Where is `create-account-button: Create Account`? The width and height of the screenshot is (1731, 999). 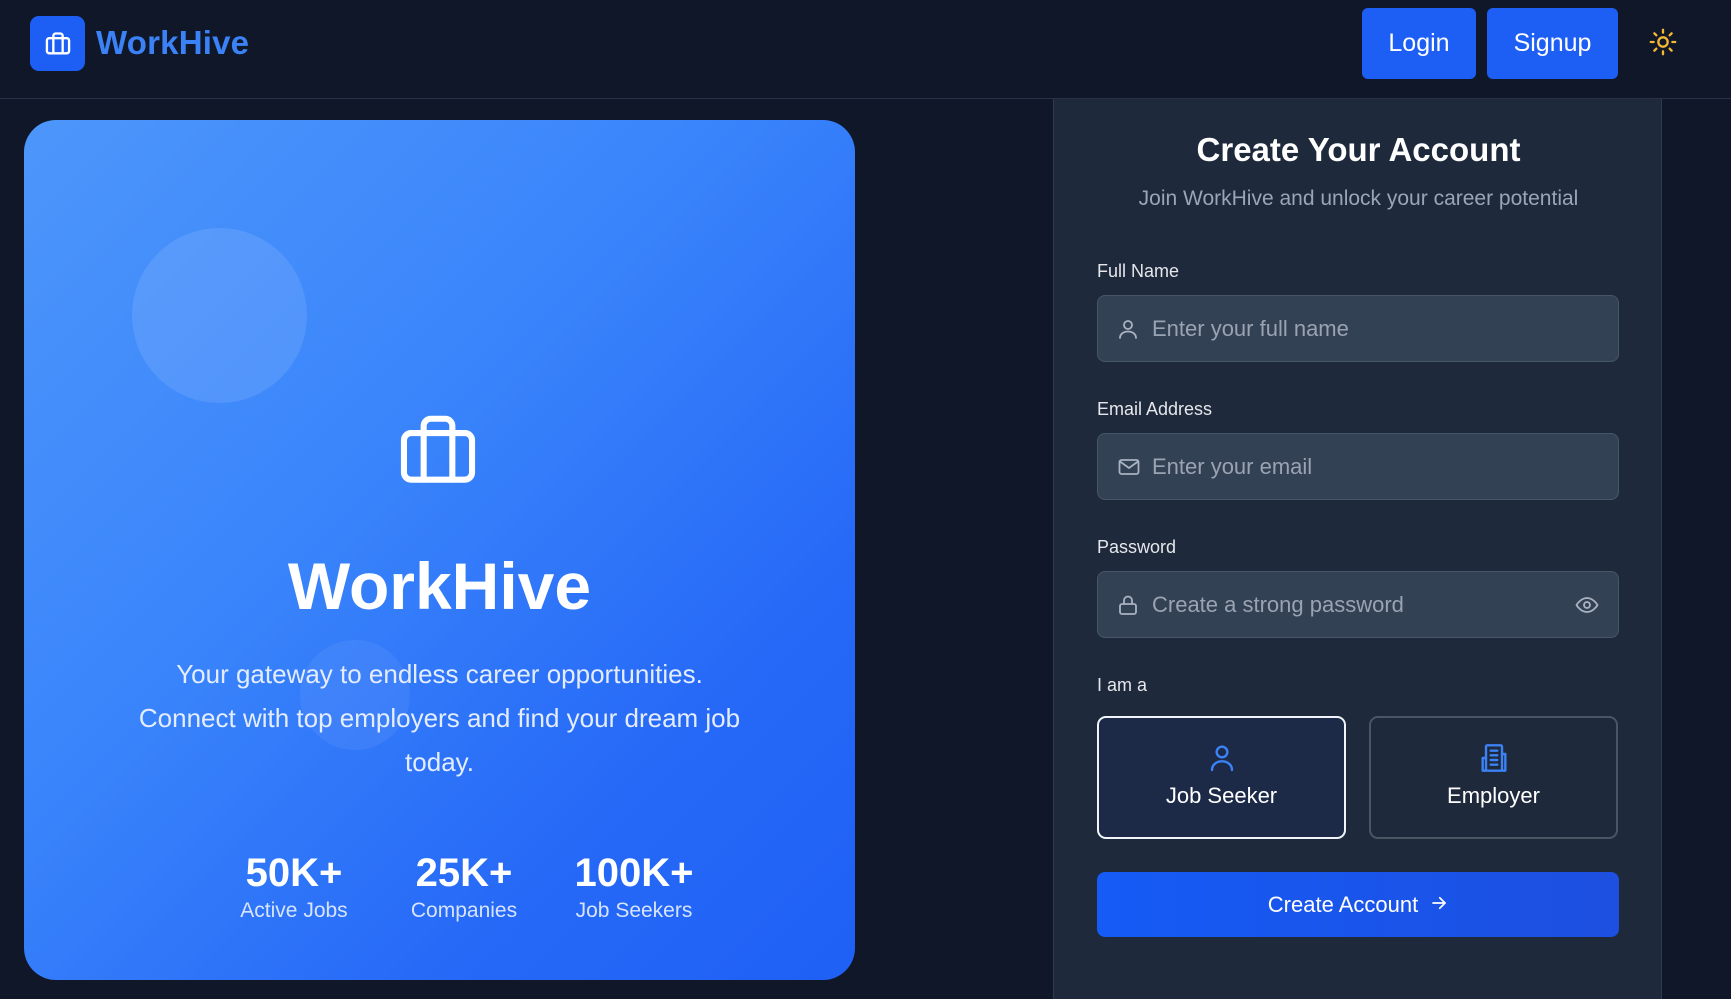 create-account-button: Create Account is located at coordinates (1358, 904).